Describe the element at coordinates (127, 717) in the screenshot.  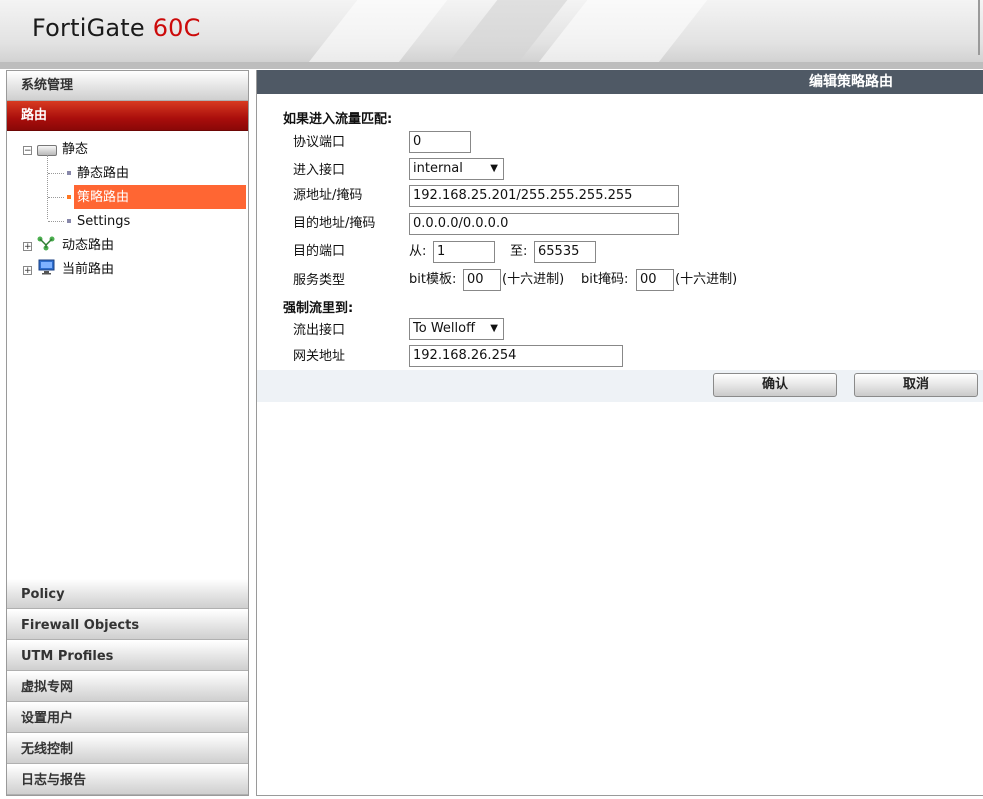
I see `sidebar-section-user: 设置用户` at that location.